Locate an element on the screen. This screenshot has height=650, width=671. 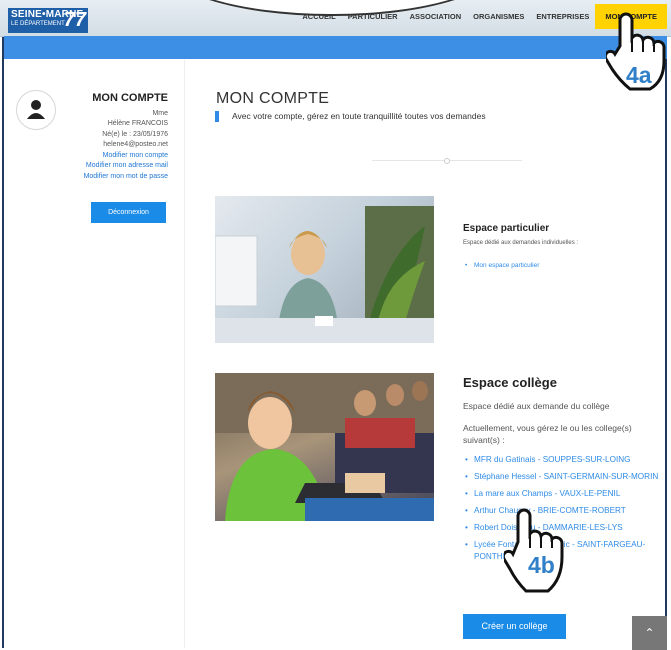
account-birth-date: Né(e) le : 23/05/1976 is located at coordinates (135, 134).